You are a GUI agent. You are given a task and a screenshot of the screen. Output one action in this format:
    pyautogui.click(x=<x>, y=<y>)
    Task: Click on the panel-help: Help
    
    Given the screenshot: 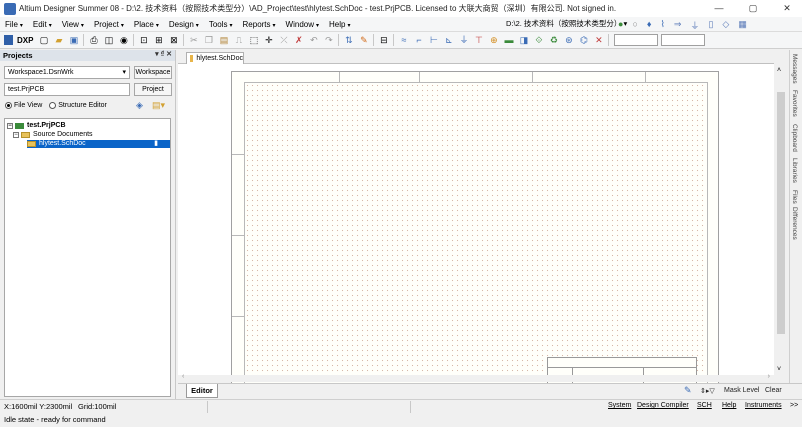 What is the action you would take?
    pyautogui.click(x=729, y=405)
    